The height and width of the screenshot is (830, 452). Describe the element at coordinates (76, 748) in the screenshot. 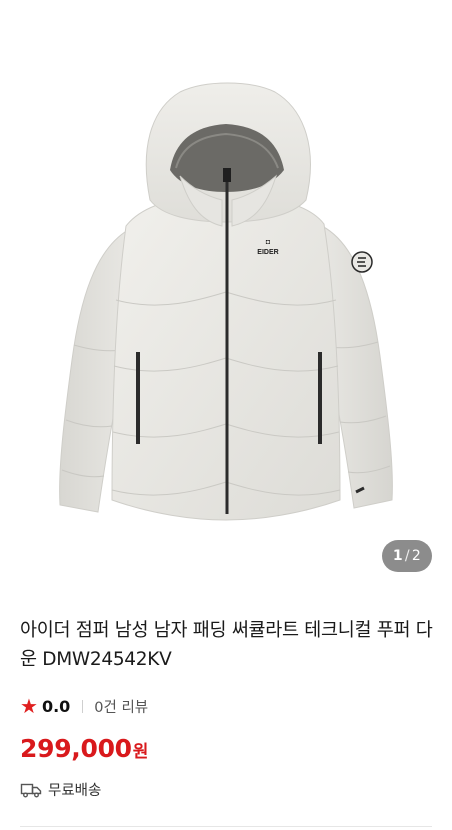

I see `price-amount: 299,000` at that location.